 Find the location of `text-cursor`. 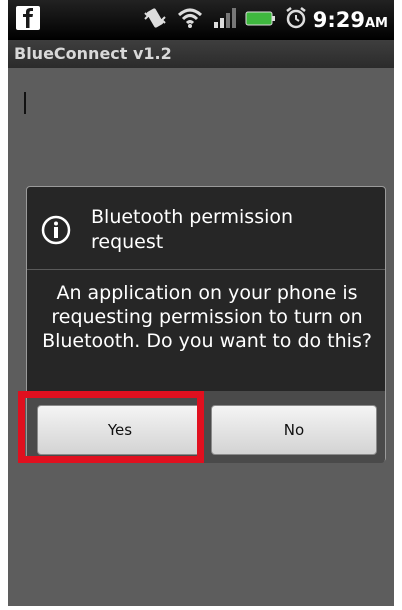

text-cursor is located at coordinates (25, 103).